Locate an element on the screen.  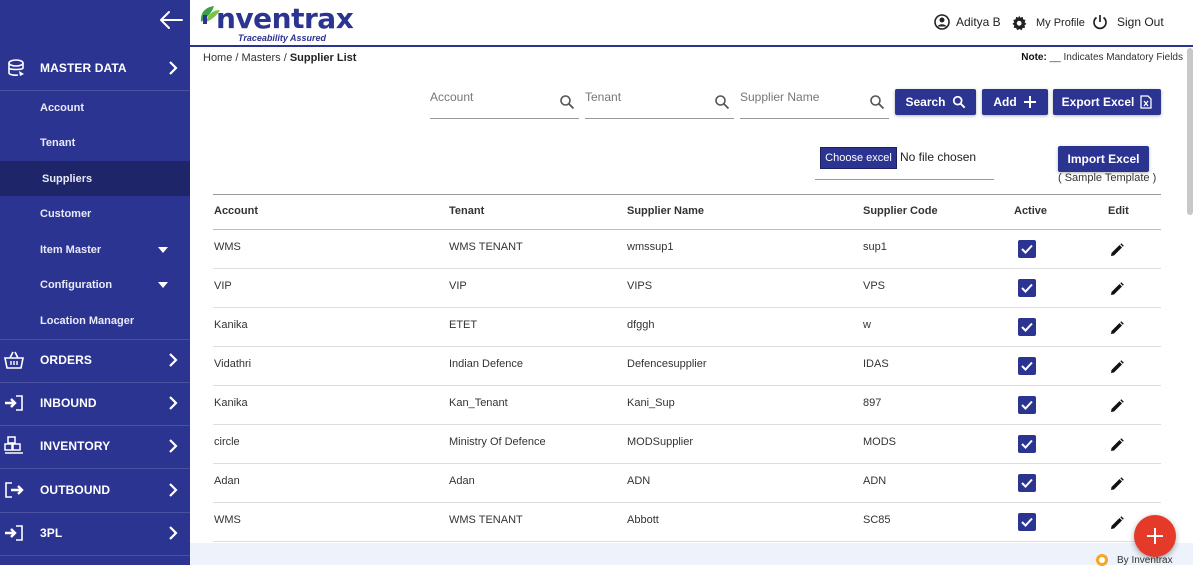
plus-icon is located at coordinates (1155, 536).